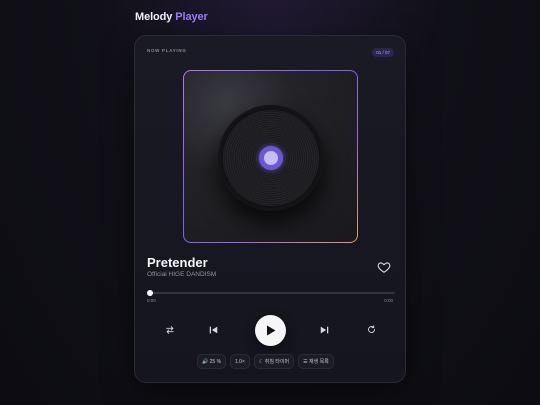  I want to click on album-art, so click(270, 156).